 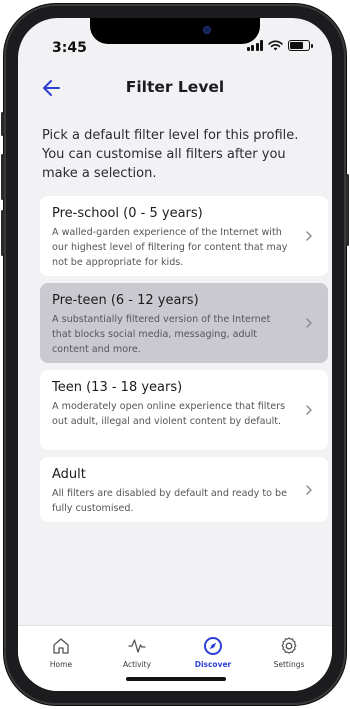 I want to click on compass-icon, so click(x=213, y=646).